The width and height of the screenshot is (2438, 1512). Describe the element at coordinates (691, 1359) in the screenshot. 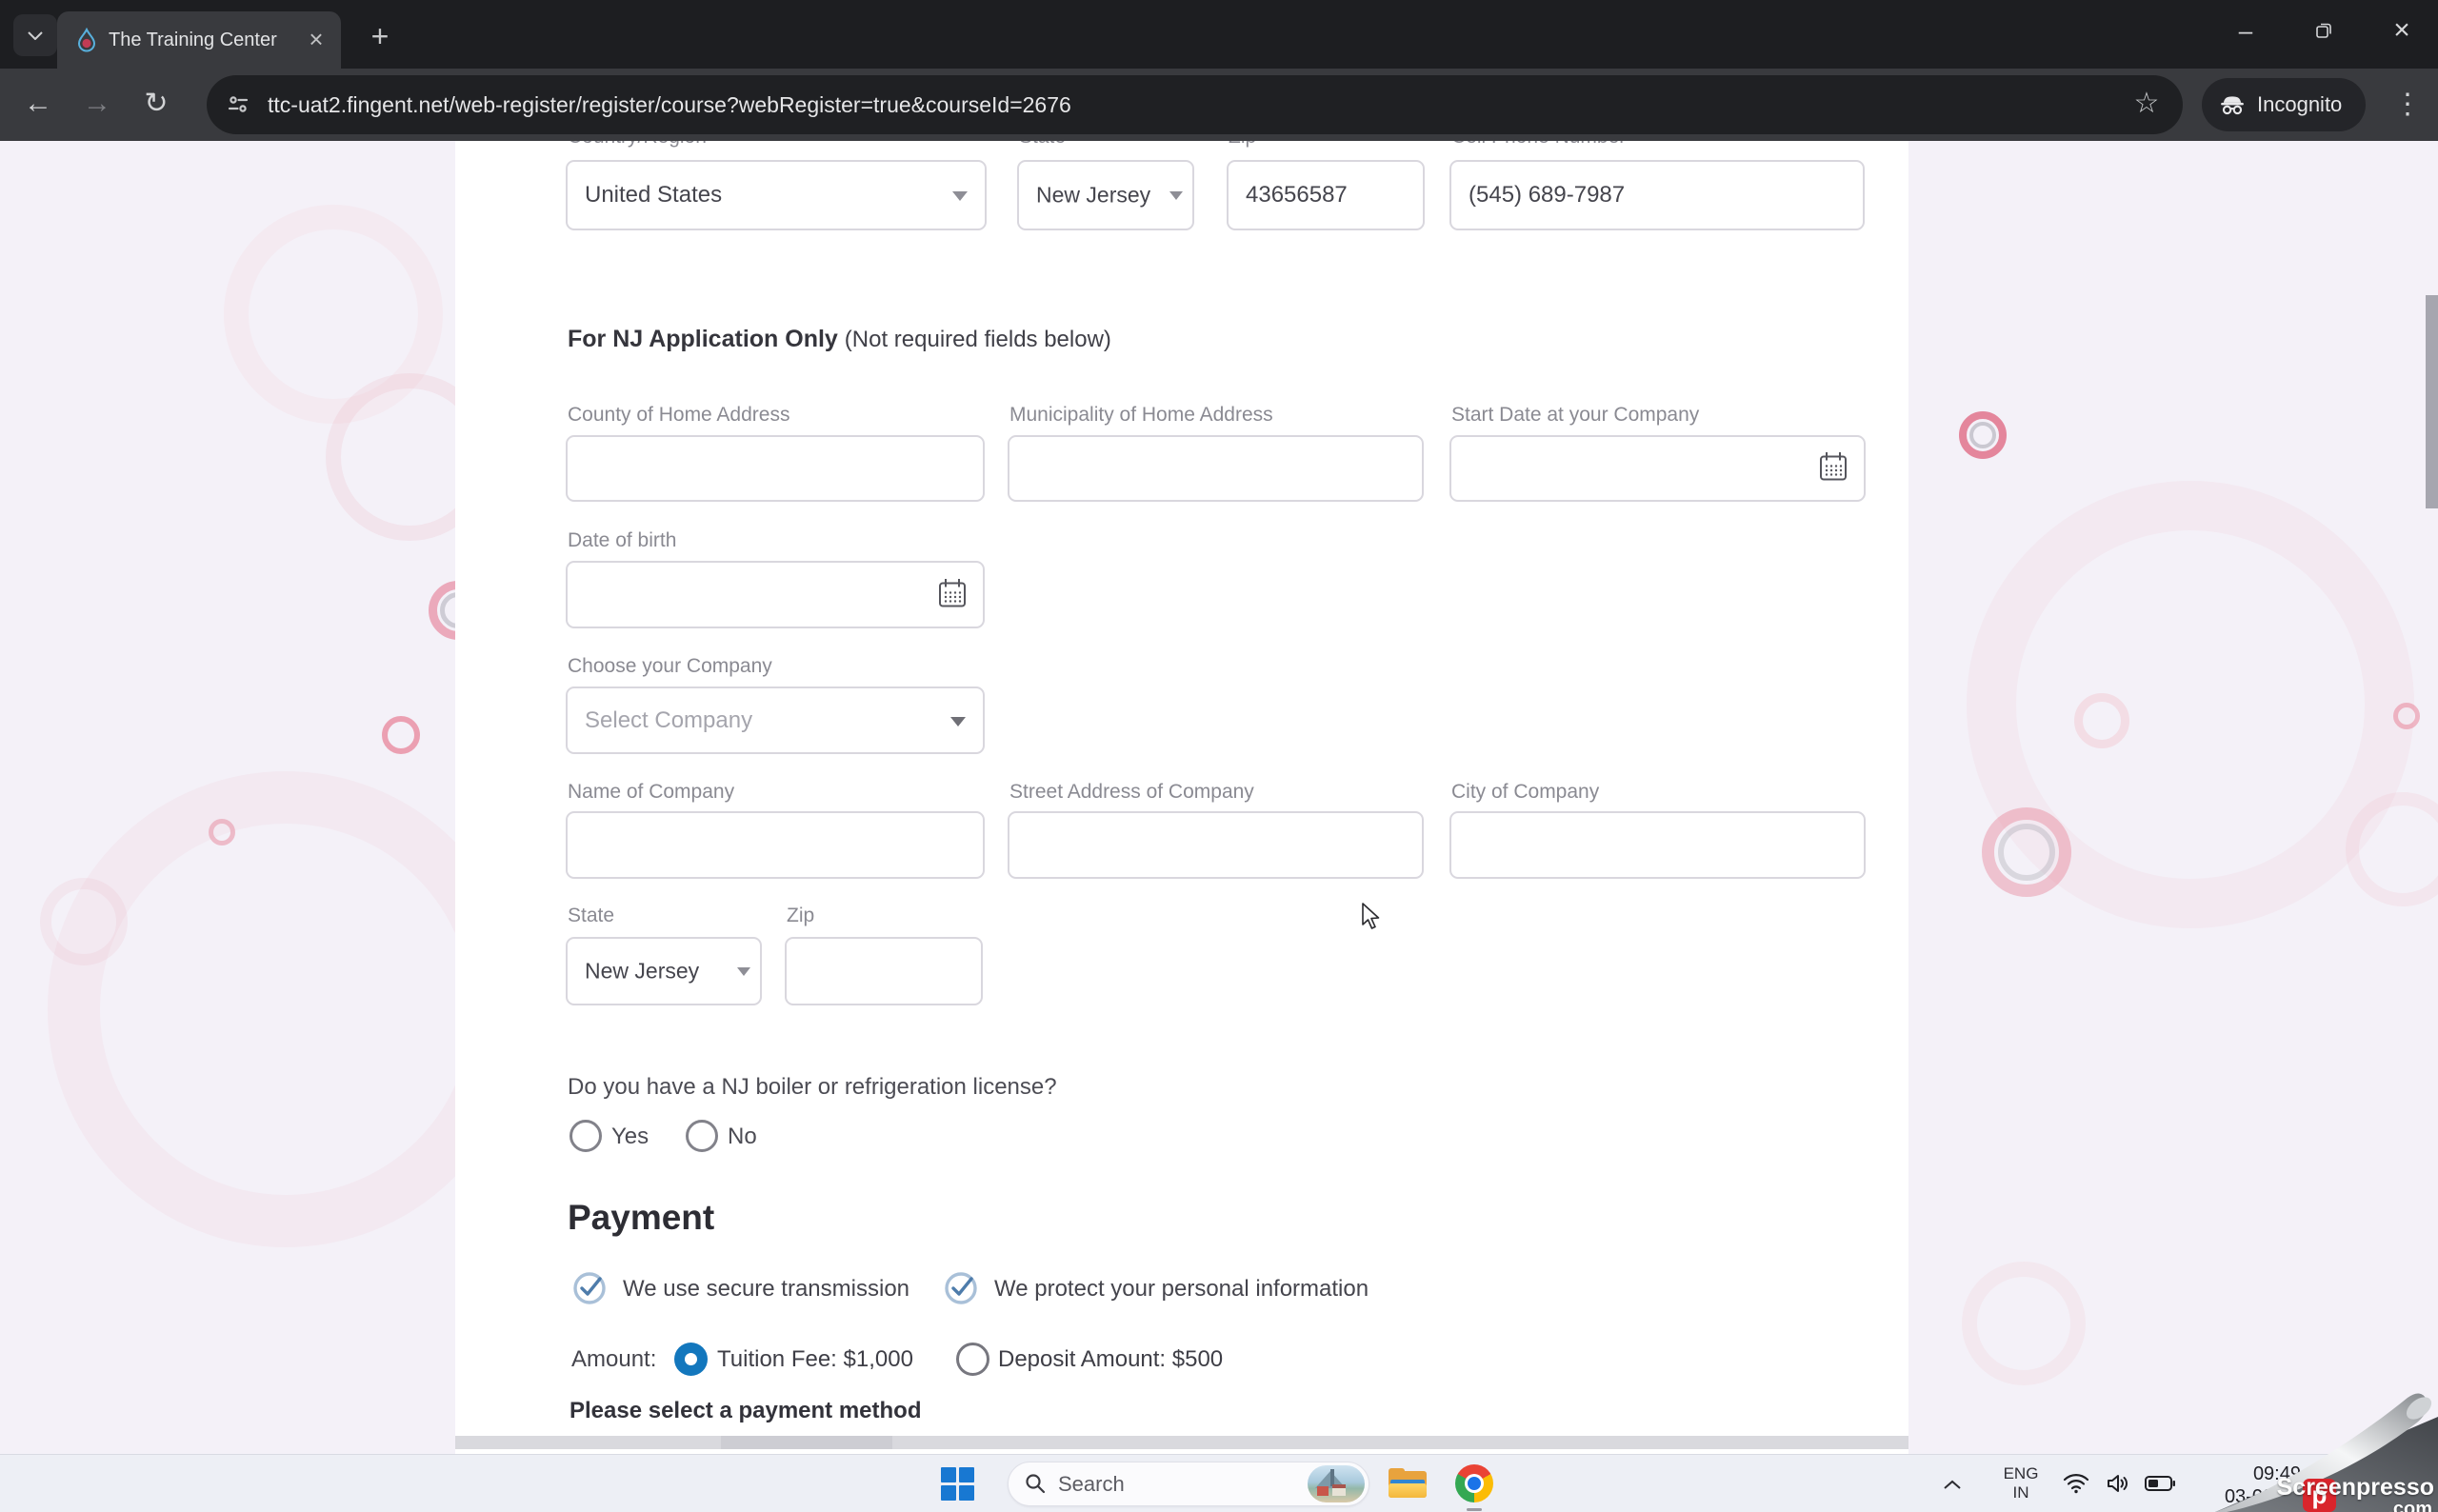

I see `tuition-fee-radio` at that location.